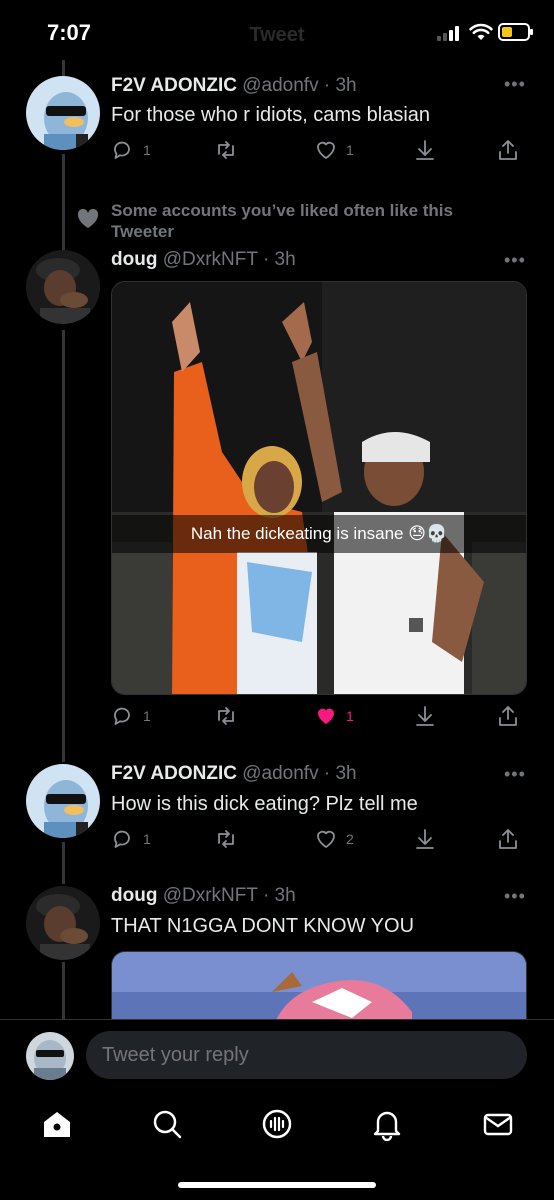 This screenshot has height=1200, width=554. I want to click on search-icon, so click(167, 1124).